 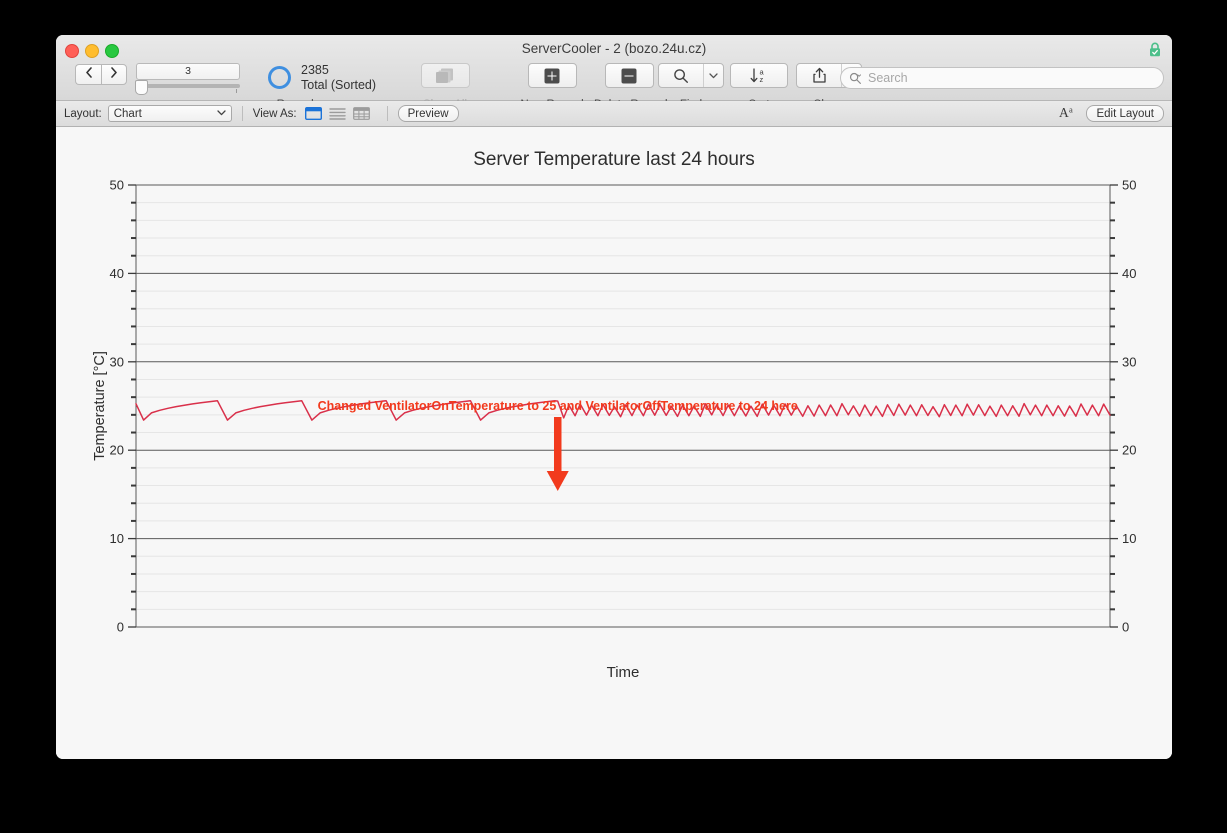 I want to click on new-record-group: New Record, so click(x=552, y=87).